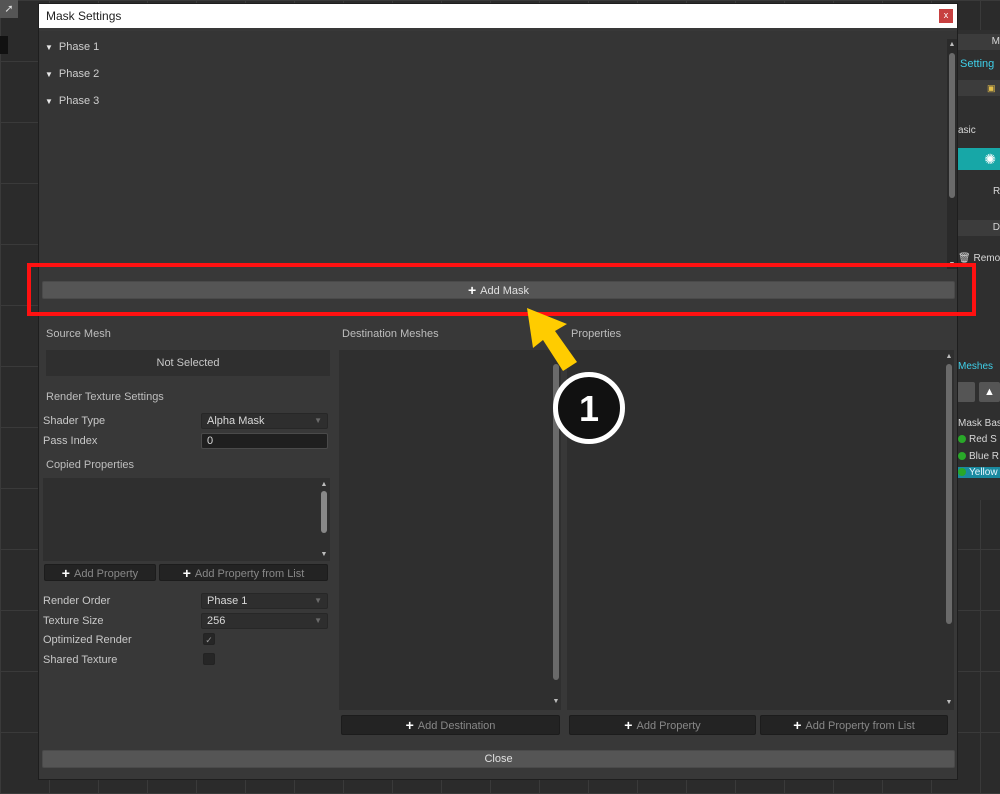 The width and height of the screenshot is (1000, 794). Describe the element at coordinates (995, 41) in the screenshot. I see `rp-top-label: M` at that location.